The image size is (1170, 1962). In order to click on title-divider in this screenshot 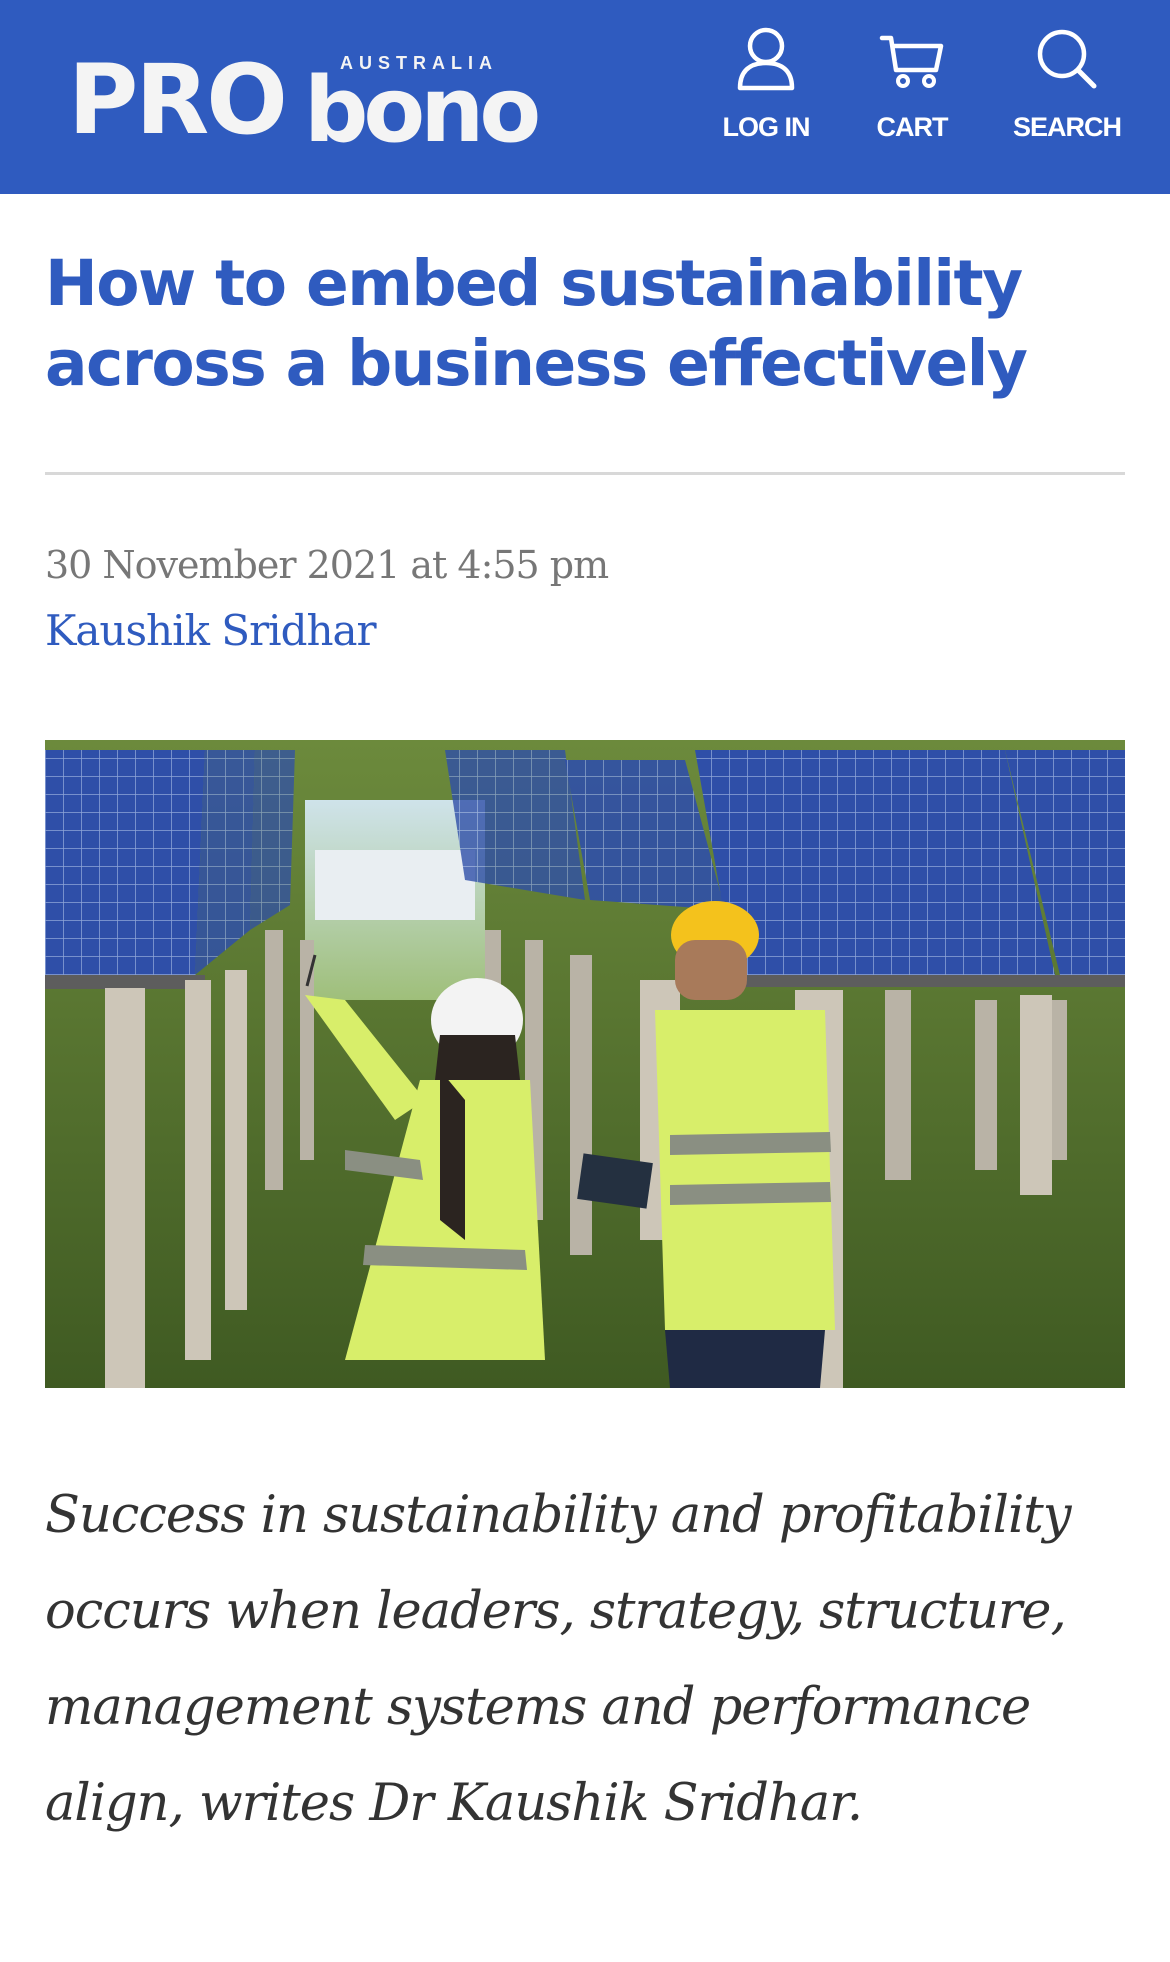, I will do `click(585, 473)`.